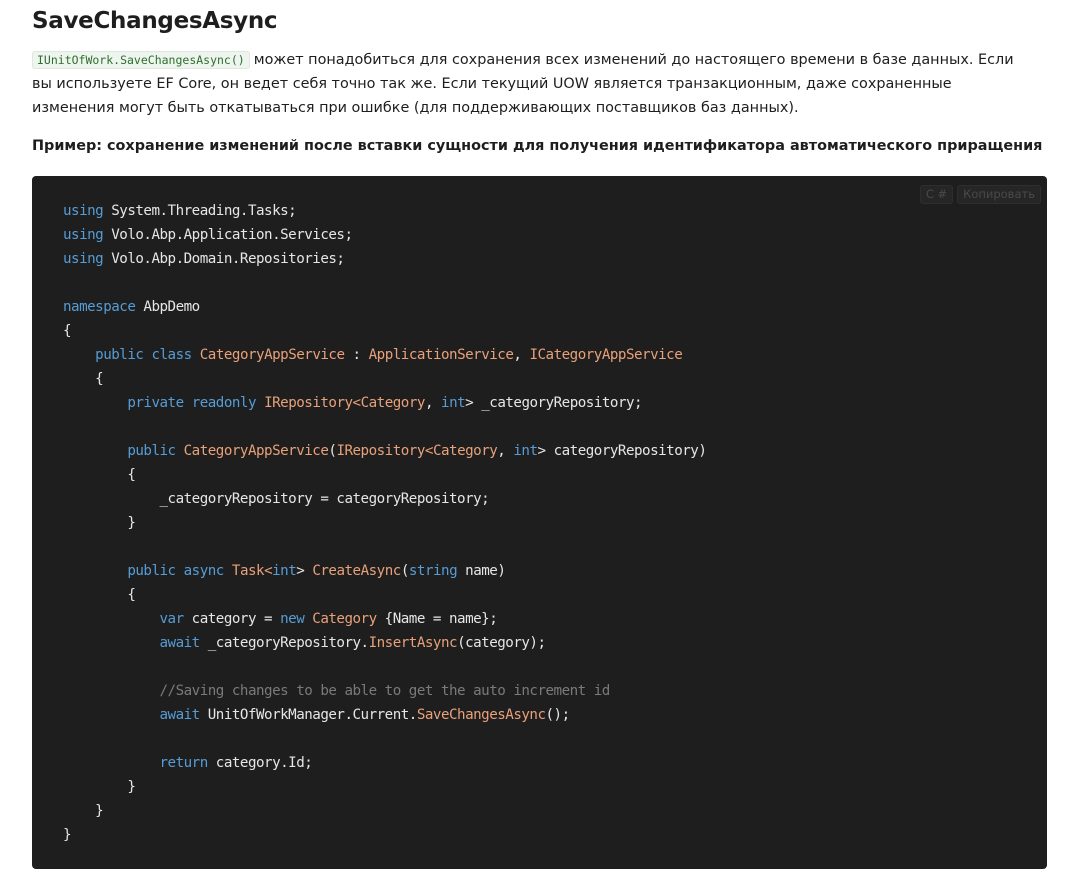 The image size is (1068, 880). What do you see at coordinates (433, 571) in the screenshot?
I see `code-token: string` at bounding box center [433, 571].